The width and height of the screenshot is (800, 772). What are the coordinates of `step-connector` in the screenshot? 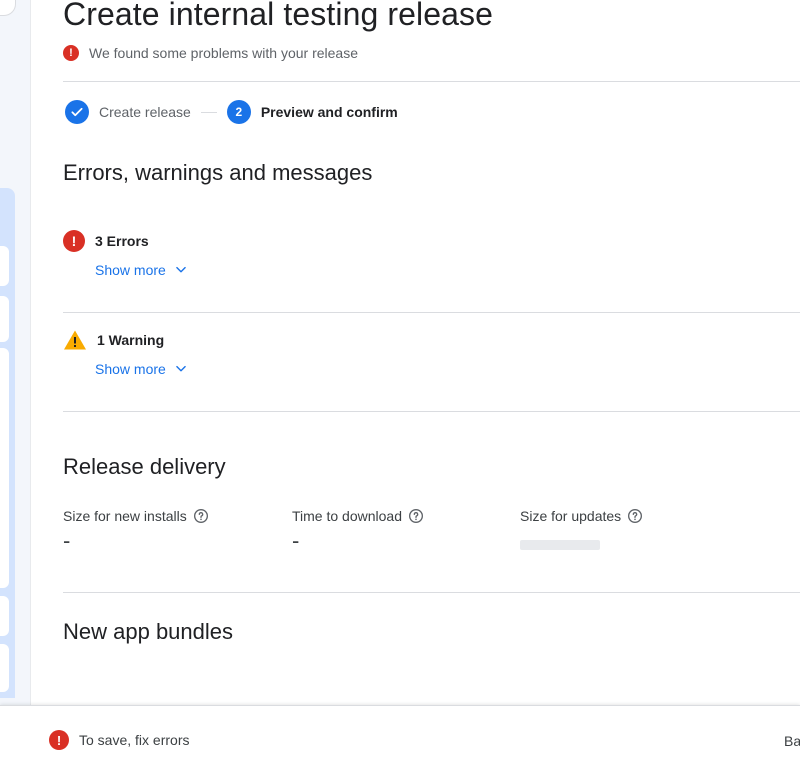 It's located at (208, 112).